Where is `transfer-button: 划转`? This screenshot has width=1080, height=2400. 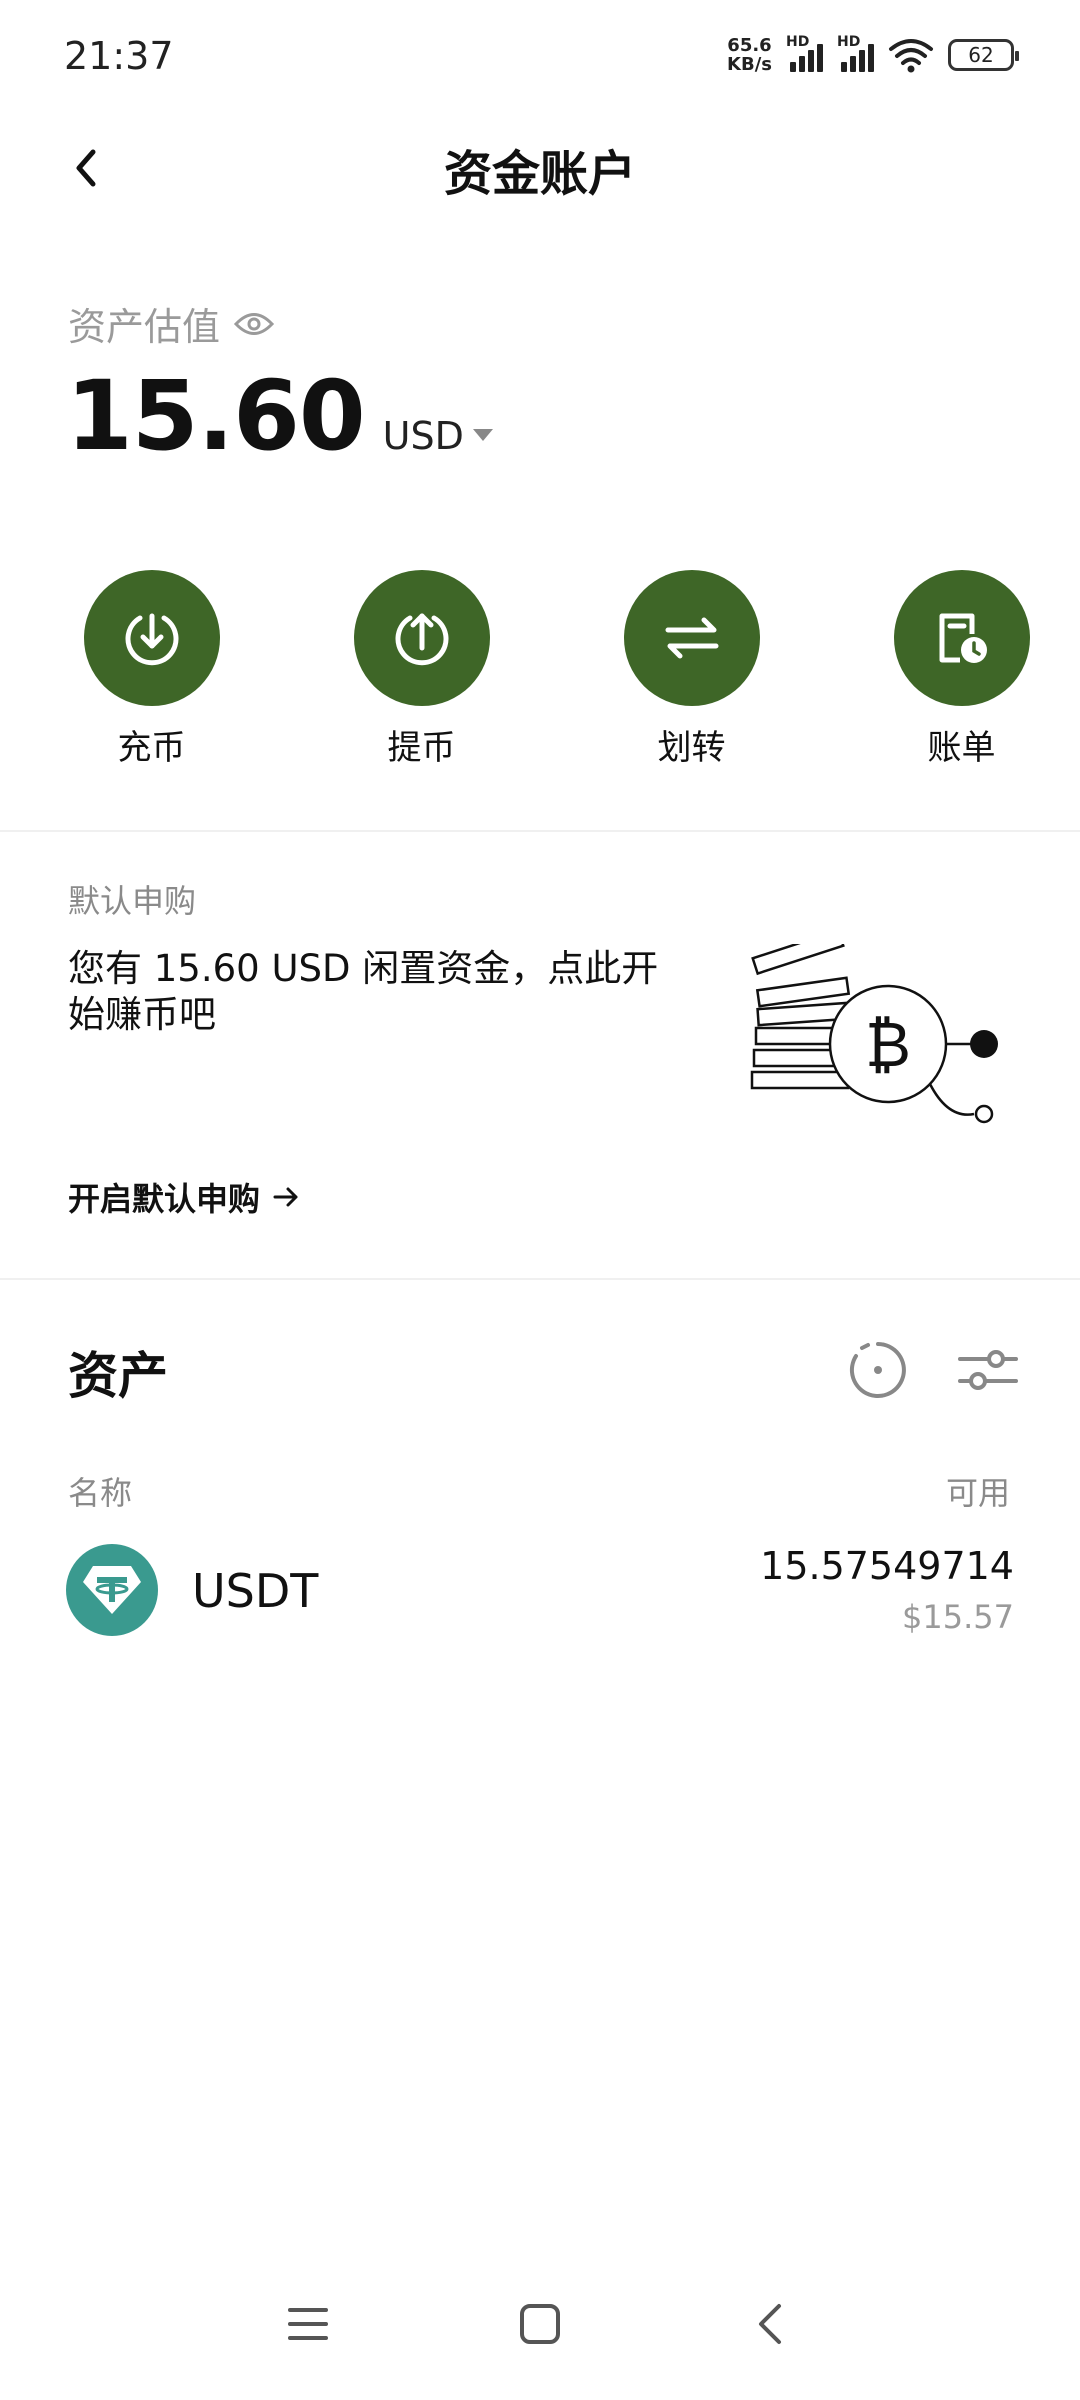
transfer-button: 划转 is located at coordinates (691, 669).